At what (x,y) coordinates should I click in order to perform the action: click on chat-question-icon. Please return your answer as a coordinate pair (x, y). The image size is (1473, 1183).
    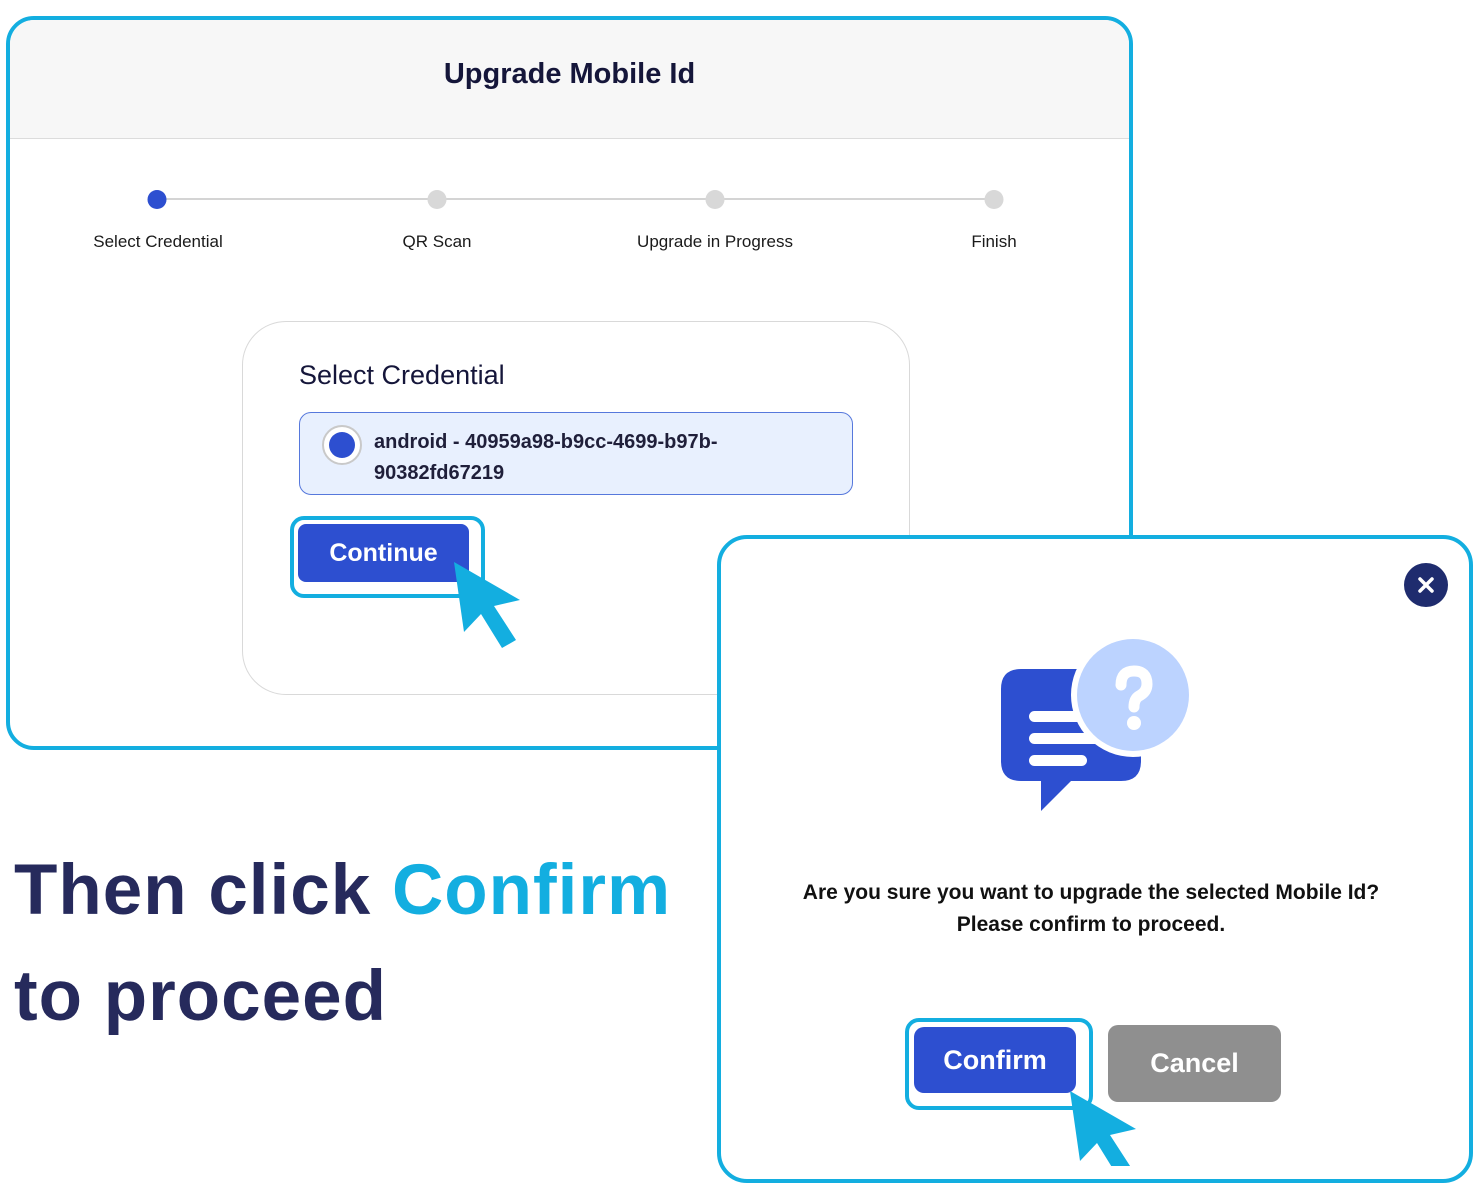
    Looking at the image, I should click on (1098, 722).